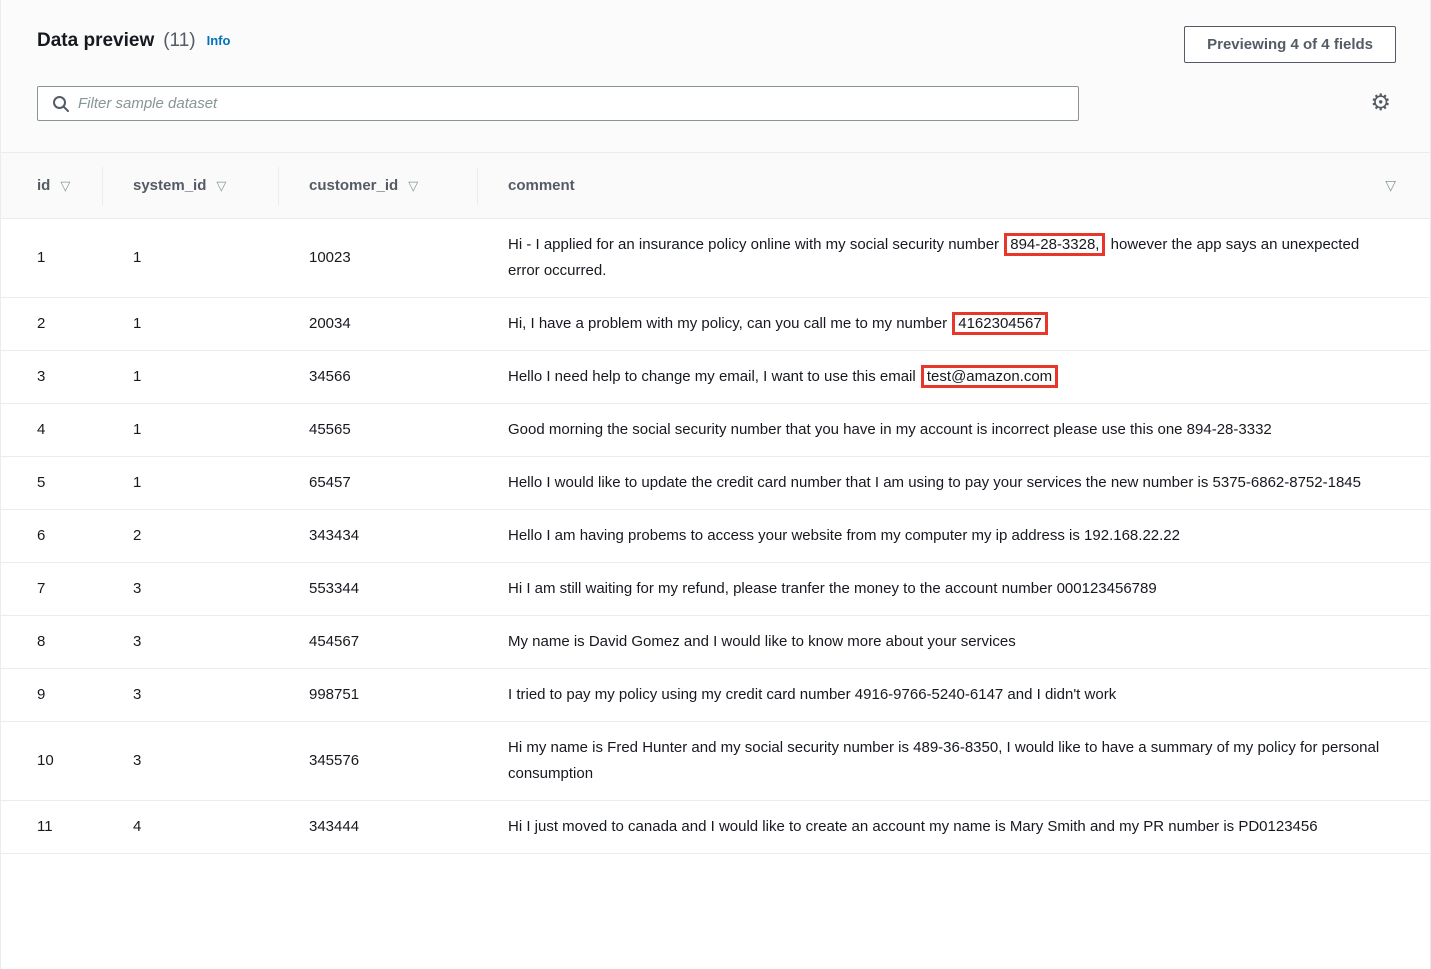  I want to click on cell-customer-id: 20034, so click(330, 323).